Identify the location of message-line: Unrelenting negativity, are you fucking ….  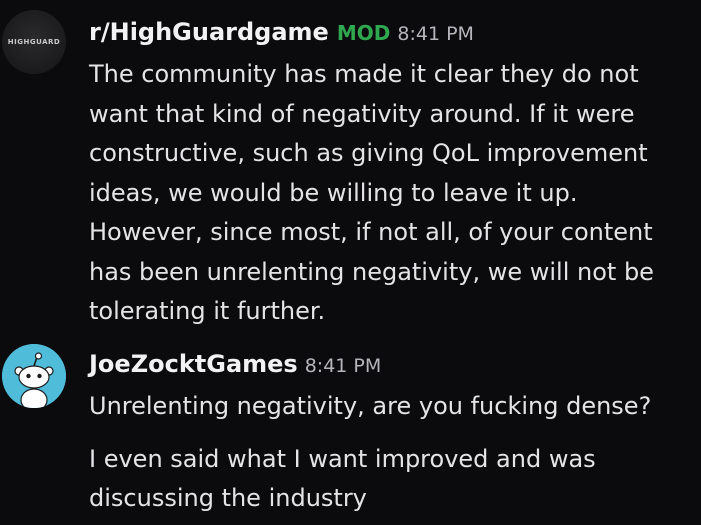
(370, 406).